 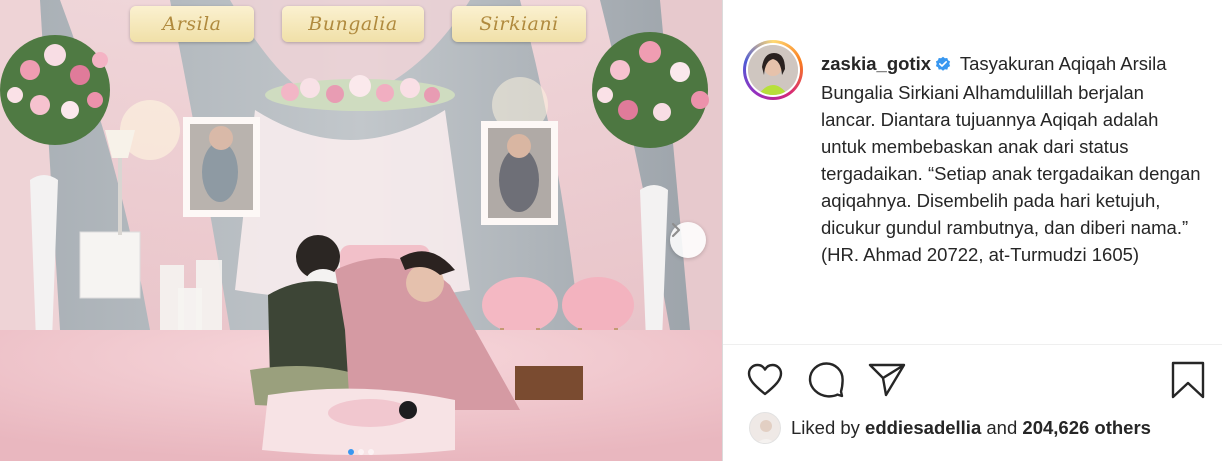 I want to click on liked-by-and: and, so click(x=1002, y=427).